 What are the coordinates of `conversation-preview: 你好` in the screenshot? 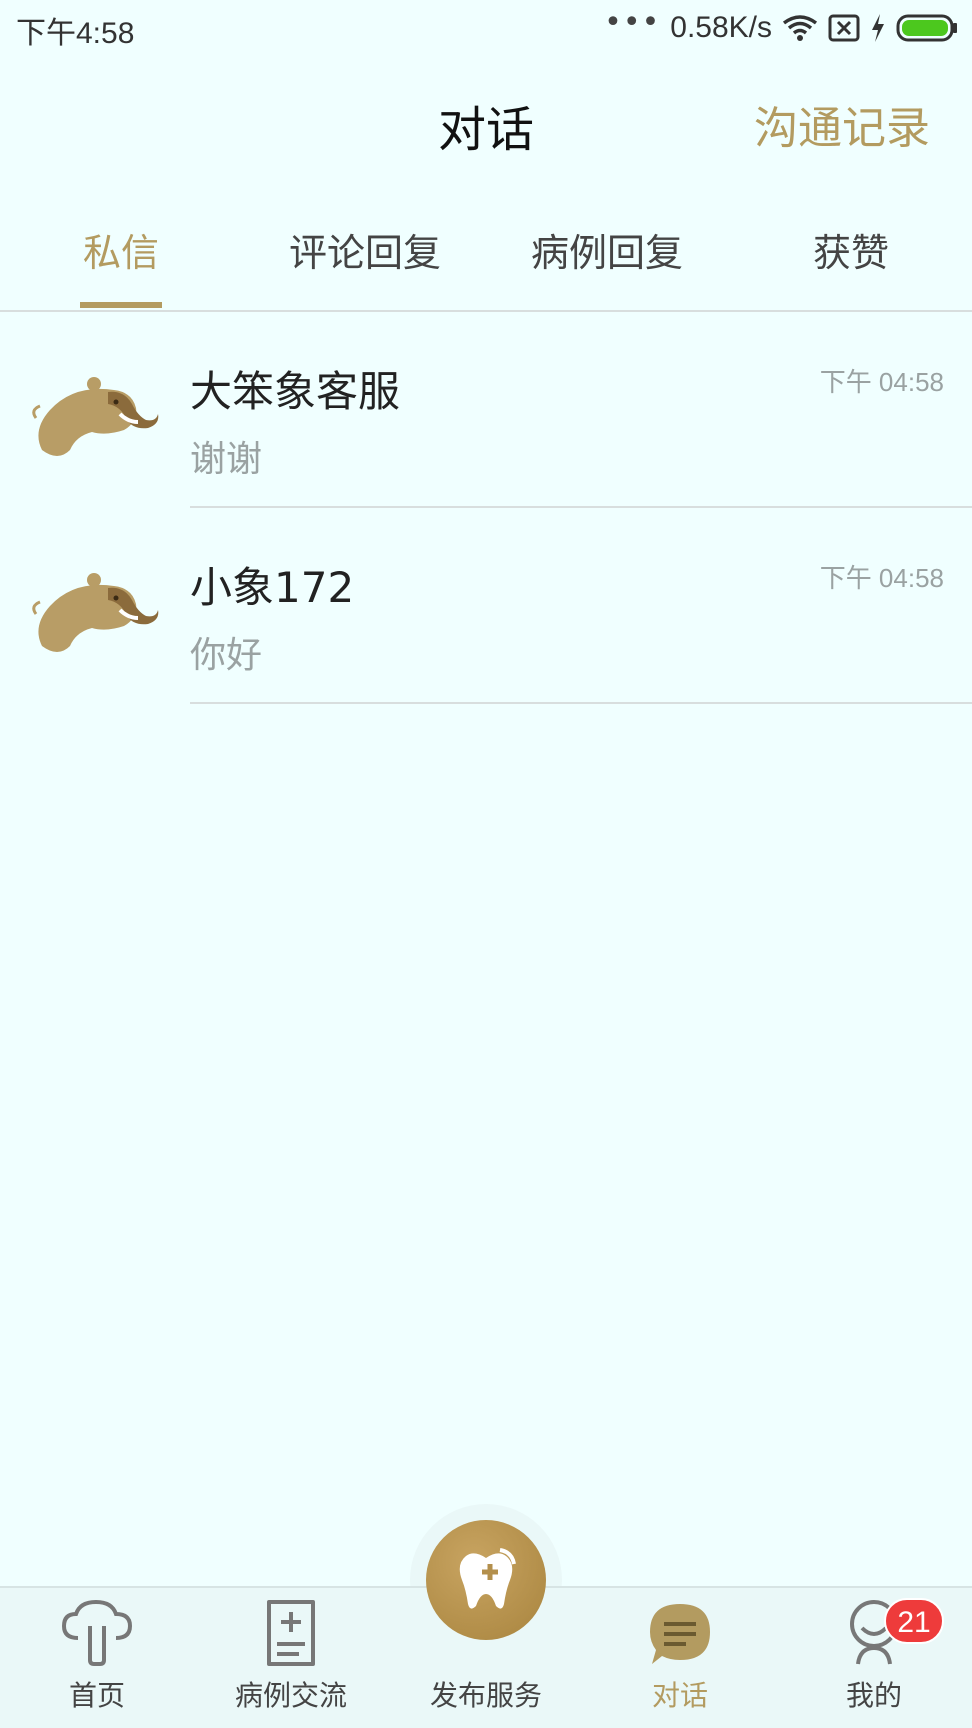 It's located at (226, 655).